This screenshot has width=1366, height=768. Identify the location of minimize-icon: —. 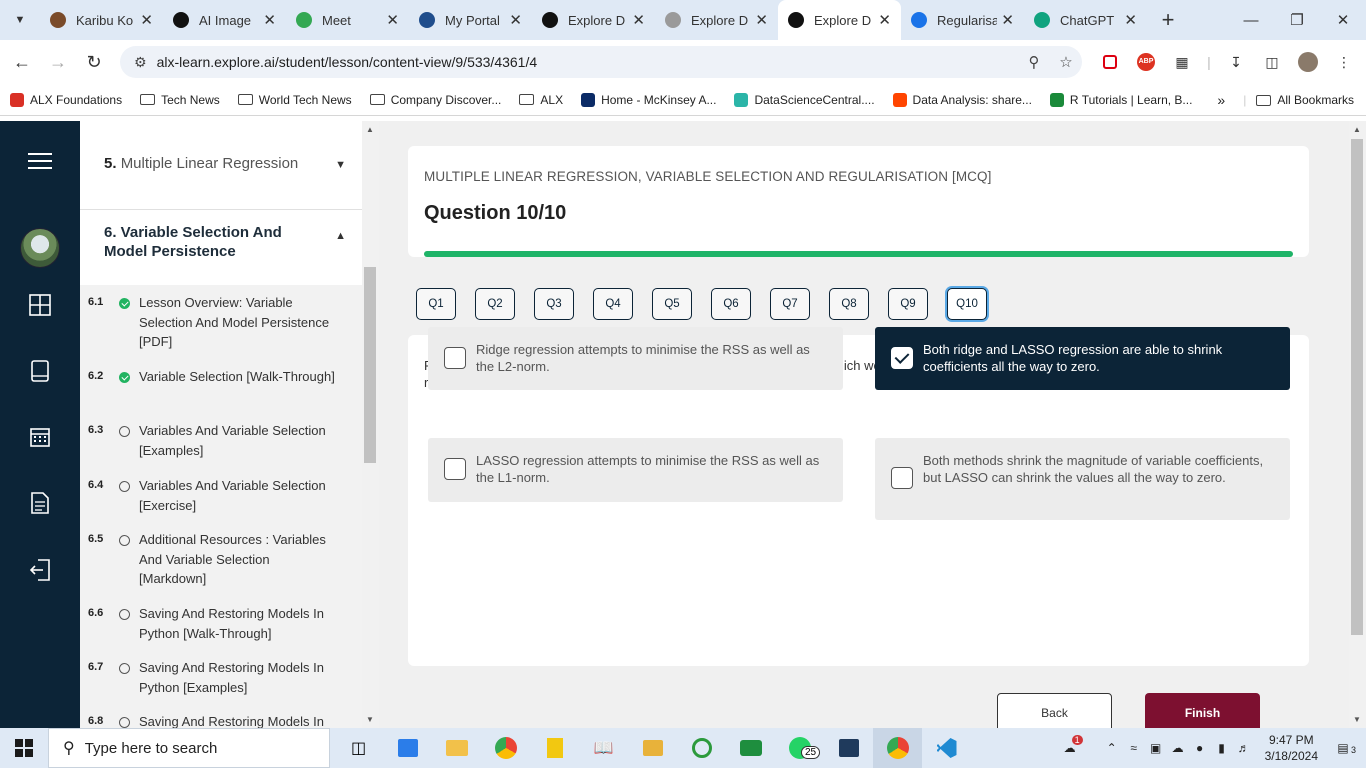
(1251, 20).